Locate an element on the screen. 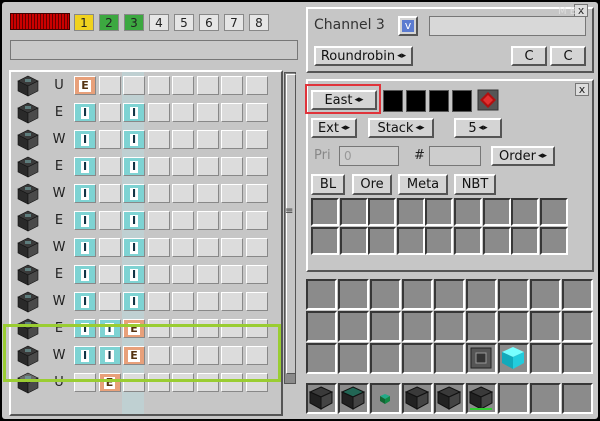 The image size is (600, 421). splitter-handle: ≡ is located at coordinates (289, 211).